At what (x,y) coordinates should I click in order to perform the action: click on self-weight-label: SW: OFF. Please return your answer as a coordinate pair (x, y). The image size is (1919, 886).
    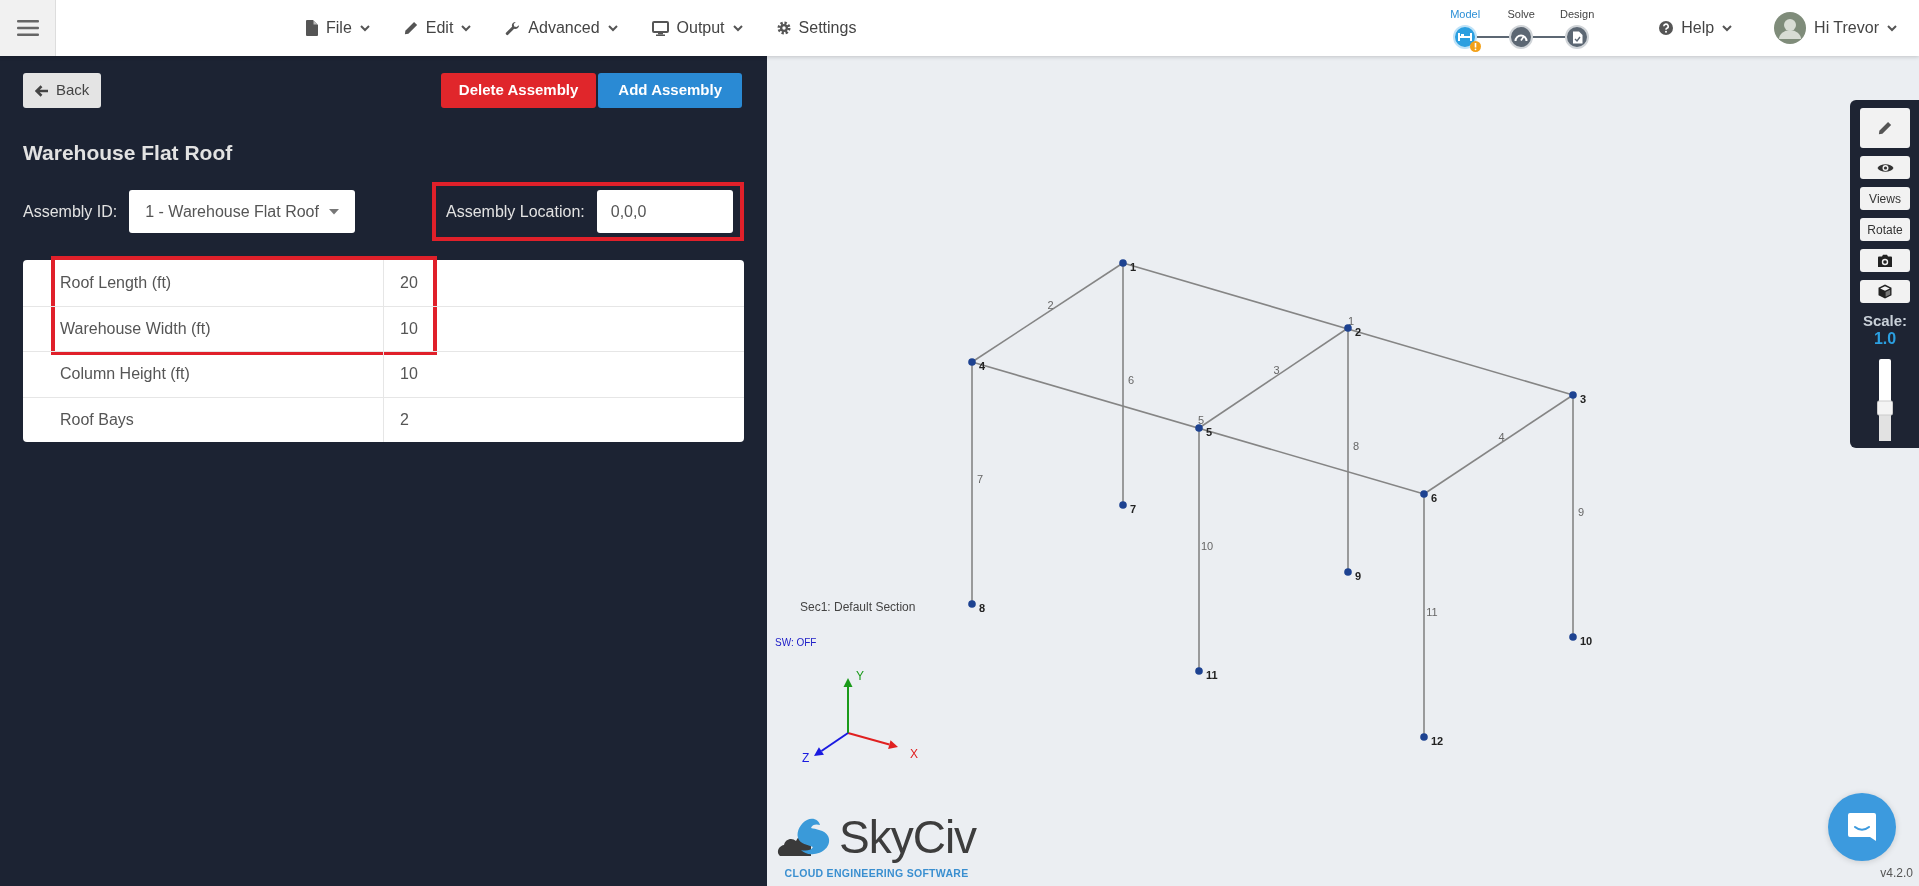
    Looking at the image, I should click on (796, 642).